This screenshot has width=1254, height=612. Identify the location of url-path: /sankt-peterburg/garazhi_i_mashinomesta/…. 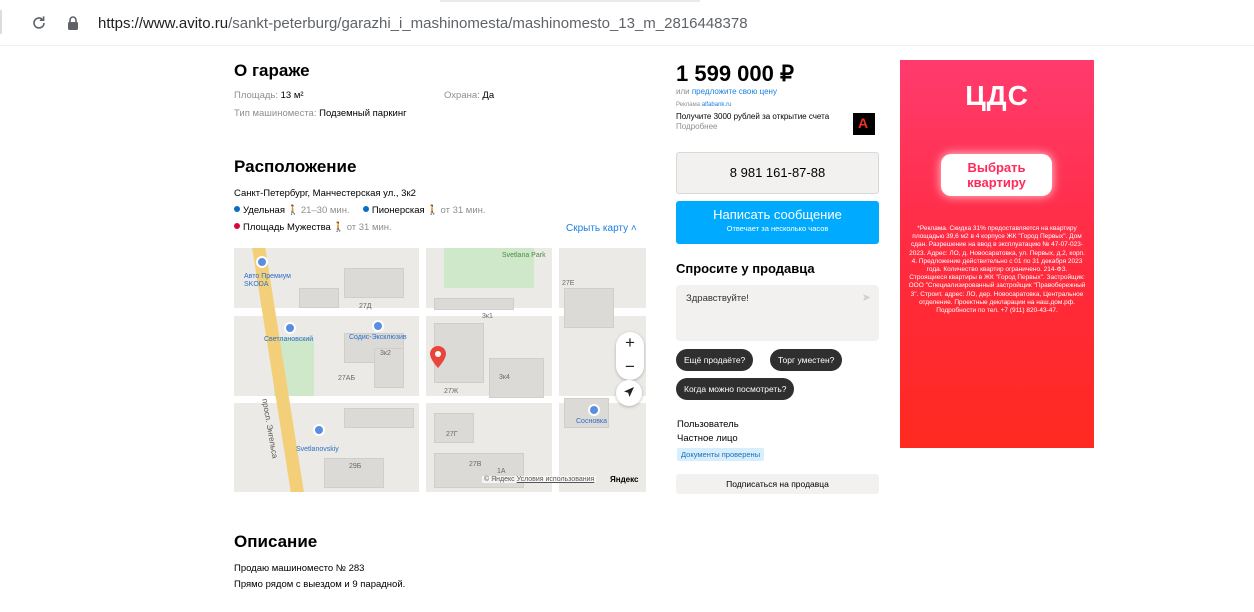
(488, 23).